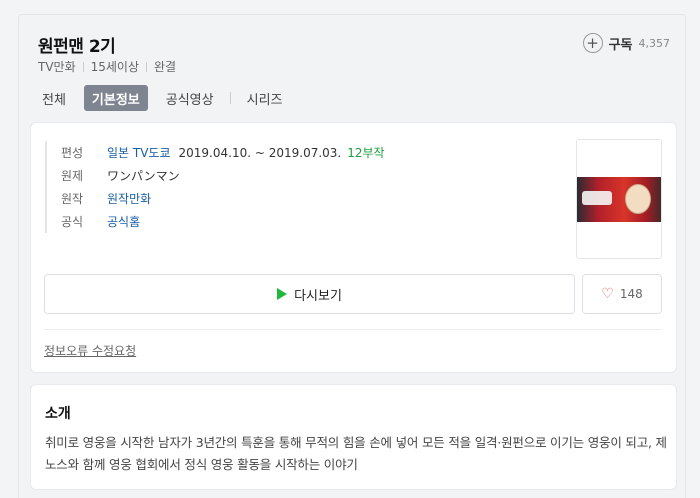 This screenshot has width=700, height=498. What do you see at coordinates (129, 198) in the screenshot?
I see `origin-link: 원작만화` at bounding box center [129, 198].